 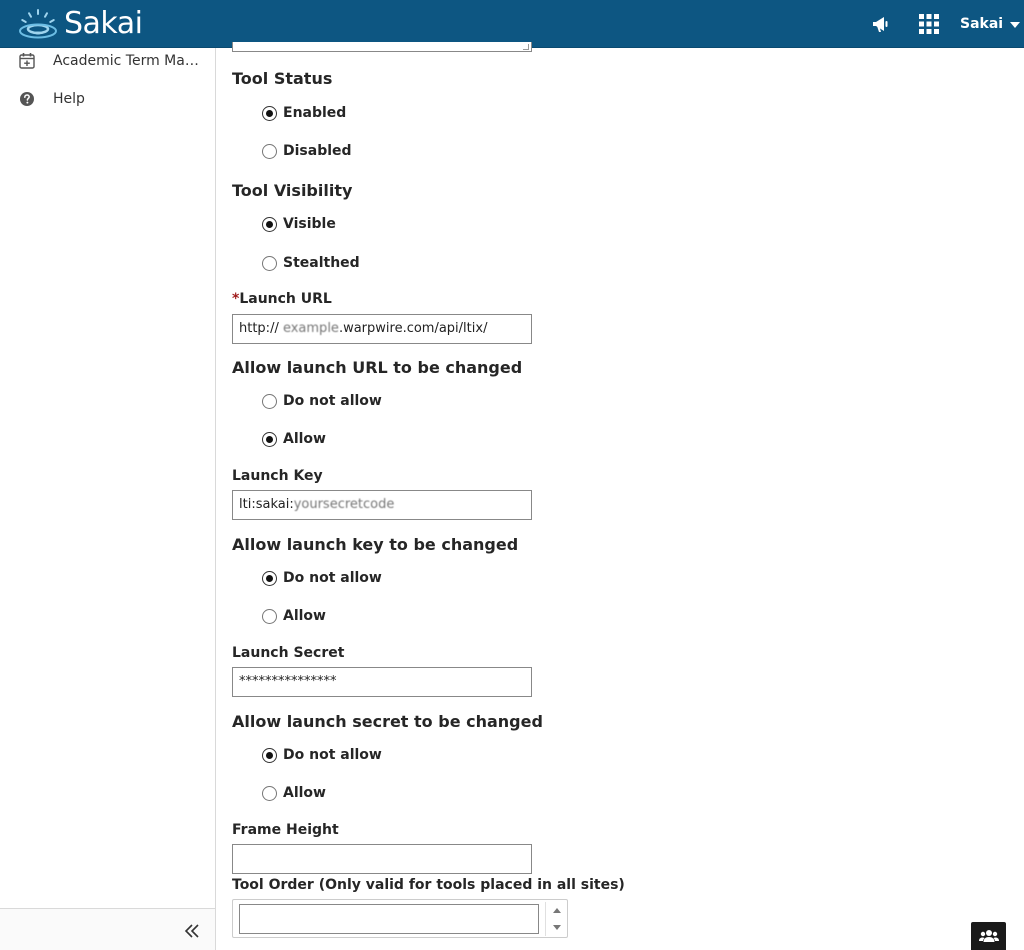 I want to click on sidebar-item-help: Help, so click(x=107, y=99).